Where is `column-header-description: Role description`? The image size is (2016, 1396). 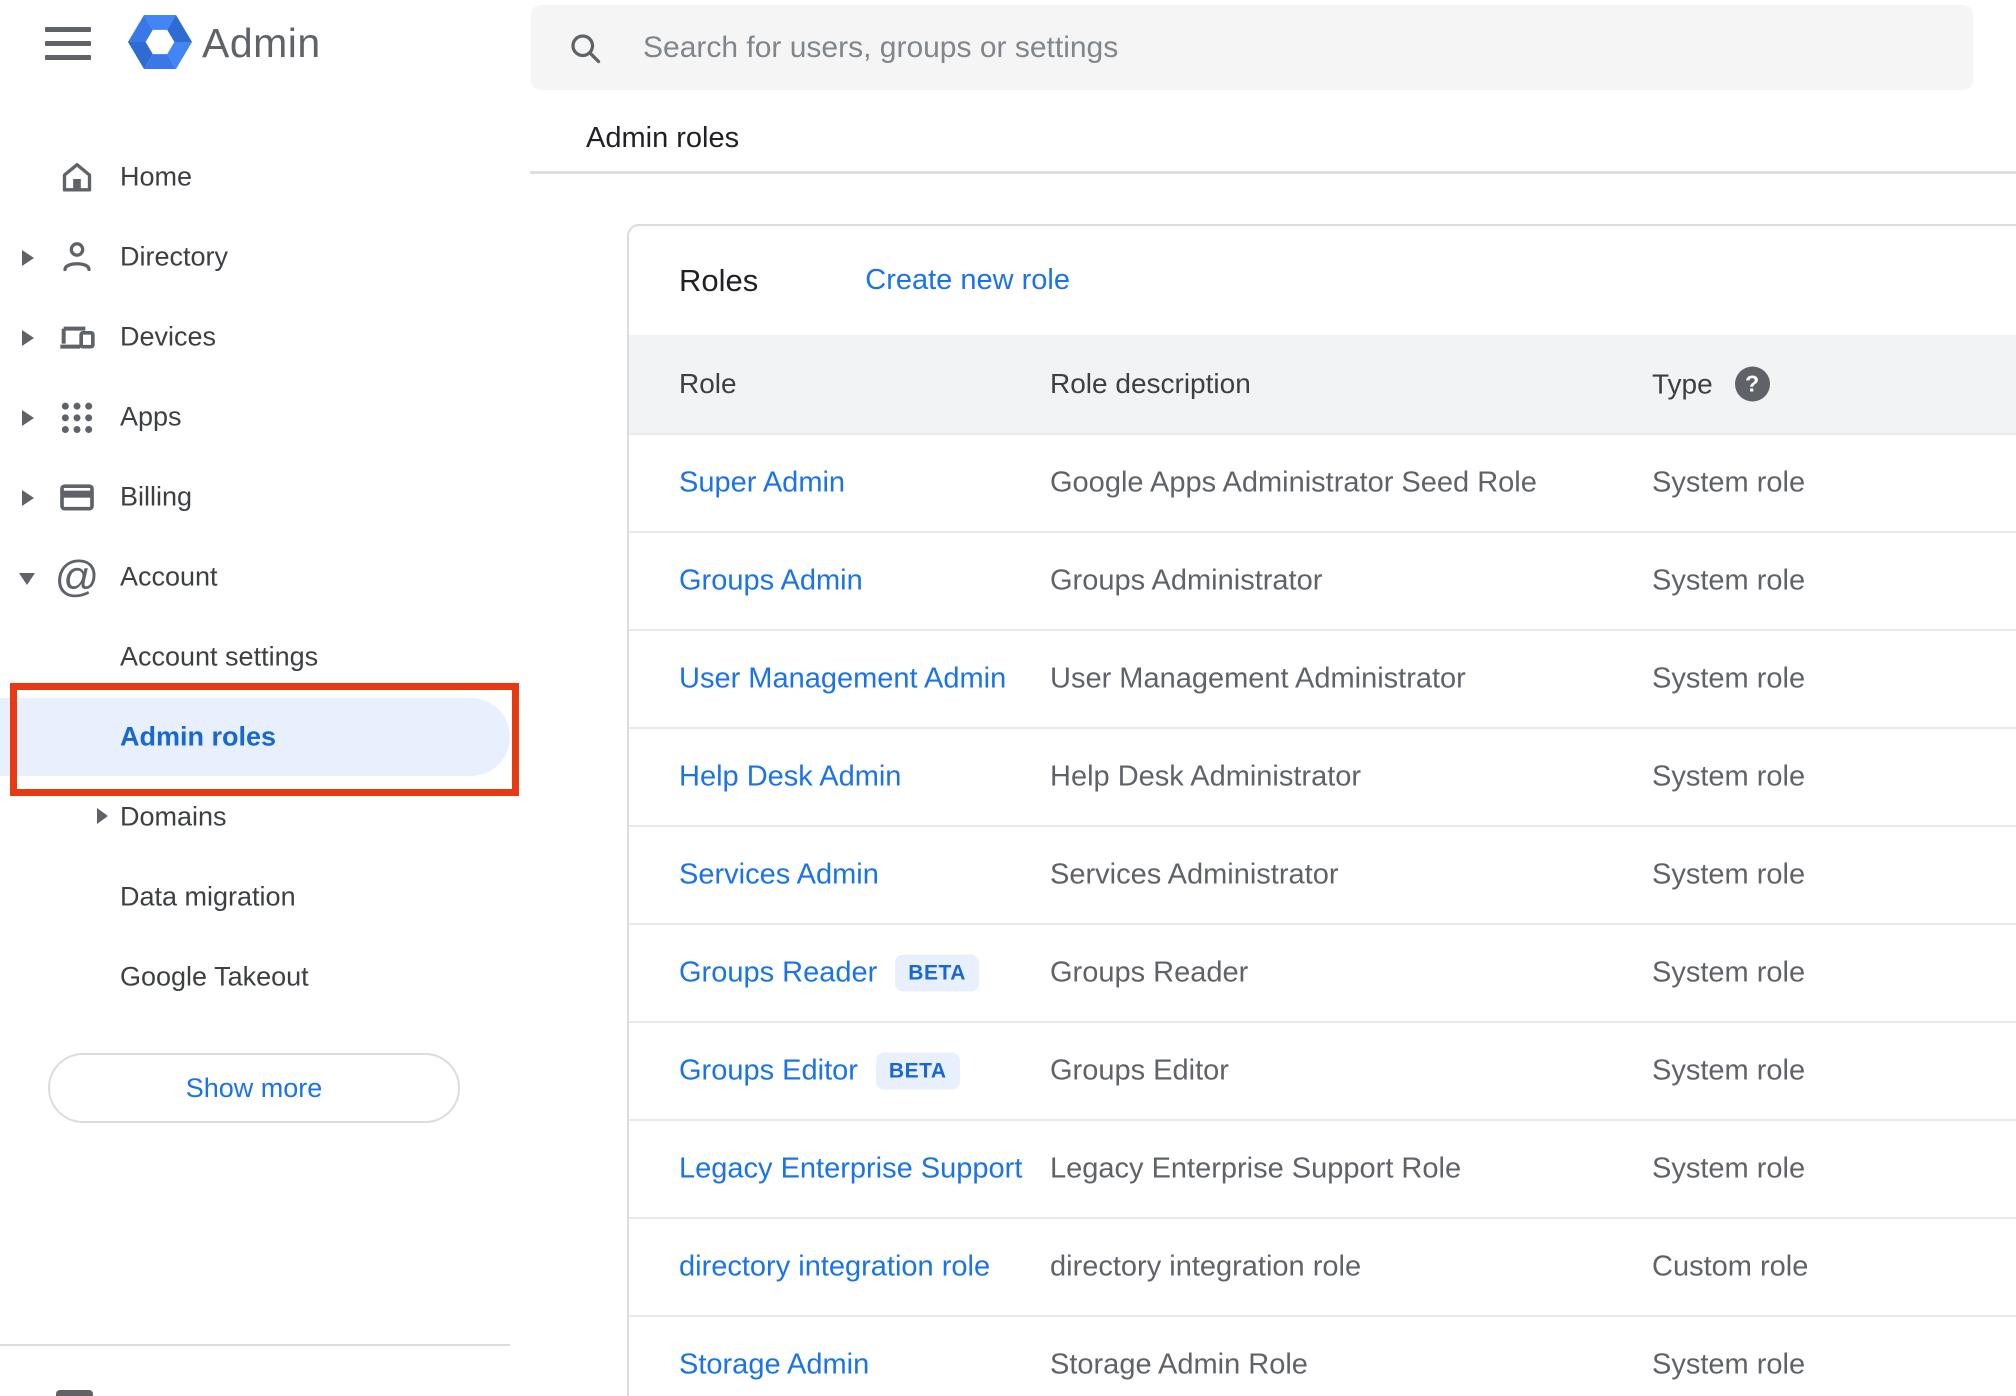 column-header-description: Role description is located at coordinates (1150, 383).